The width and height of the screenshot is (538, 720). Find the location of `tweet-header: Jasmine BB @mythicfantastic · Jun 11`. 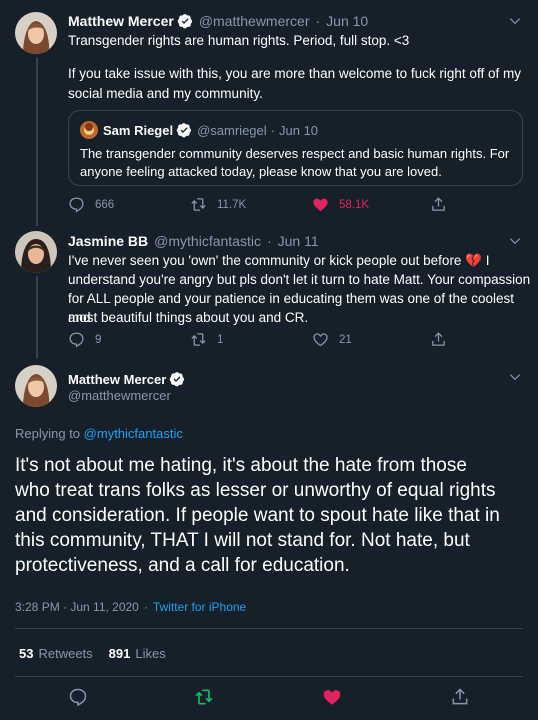

tweet-header: Jasmine BB @mythicfantastic · Jun 11 is located at coordinates (193, 241).